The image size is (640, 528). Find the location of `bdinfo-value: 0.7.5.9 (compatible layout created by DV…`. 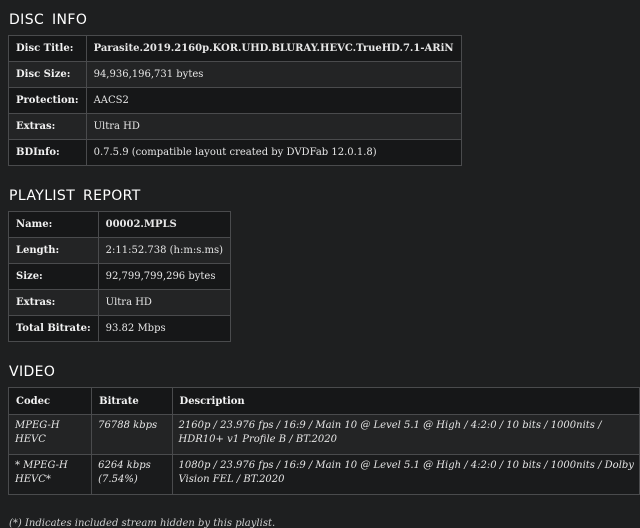

bdinfo-value: 0.7.5.9 (compatible layout created by DV… is located at coordinates (273, 152).